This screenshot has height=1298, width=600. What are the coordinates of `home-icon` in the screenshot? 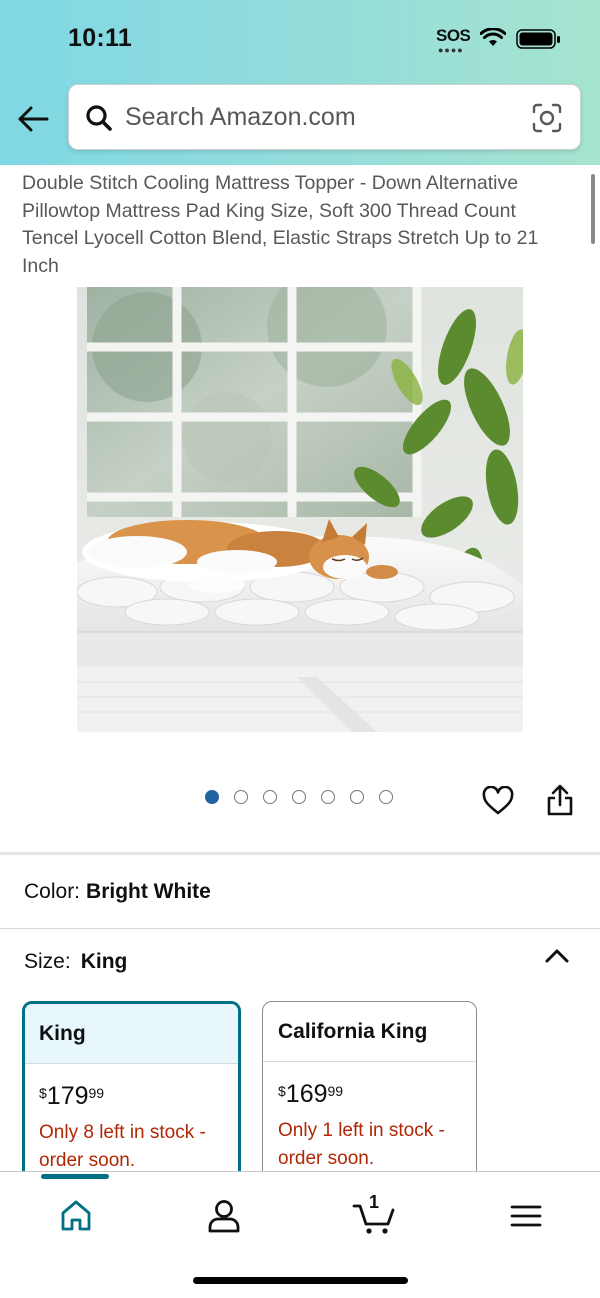 It's located at (76, 1216).